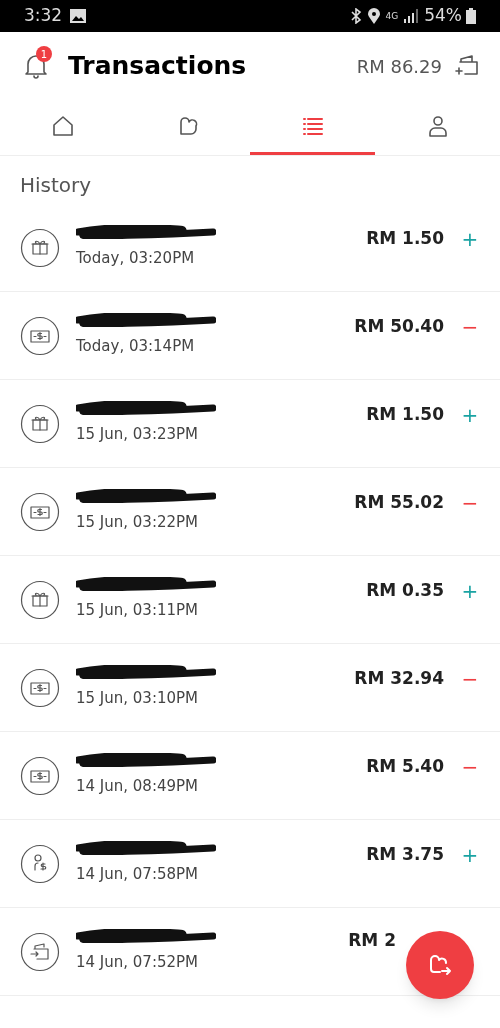 Image resolution: width=500 pixels, height=1028 pixels. Describe the element at coordinates (405, 591) in the screenshot. I see `transaction-amount: RM 0.35` at that location.